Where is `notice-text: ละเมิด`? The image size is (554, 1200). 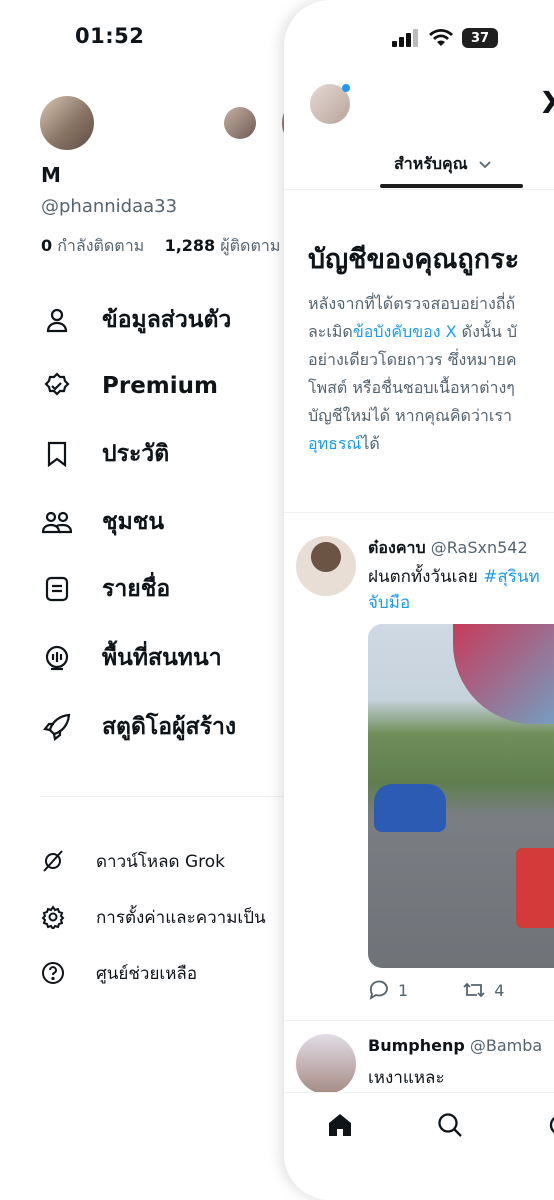
notice-text: ละเมิด is located at coordinates (330, 331).